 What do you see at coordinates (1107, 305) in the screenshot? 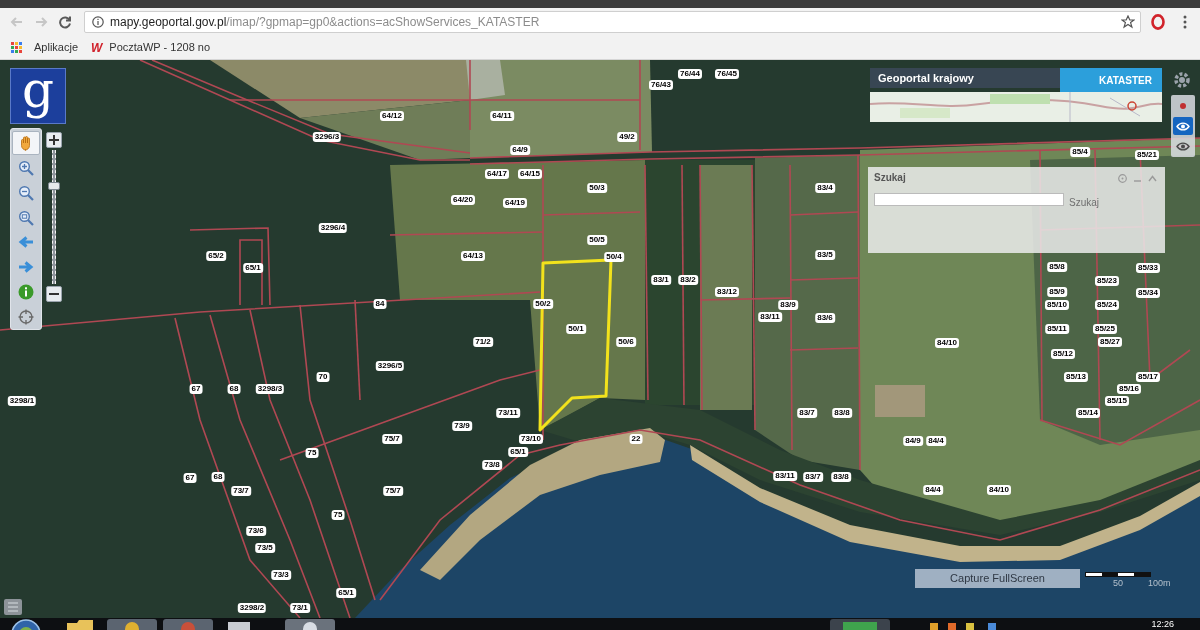
I see `parcel-label: 85/24` at bounding box center [1107, 305].